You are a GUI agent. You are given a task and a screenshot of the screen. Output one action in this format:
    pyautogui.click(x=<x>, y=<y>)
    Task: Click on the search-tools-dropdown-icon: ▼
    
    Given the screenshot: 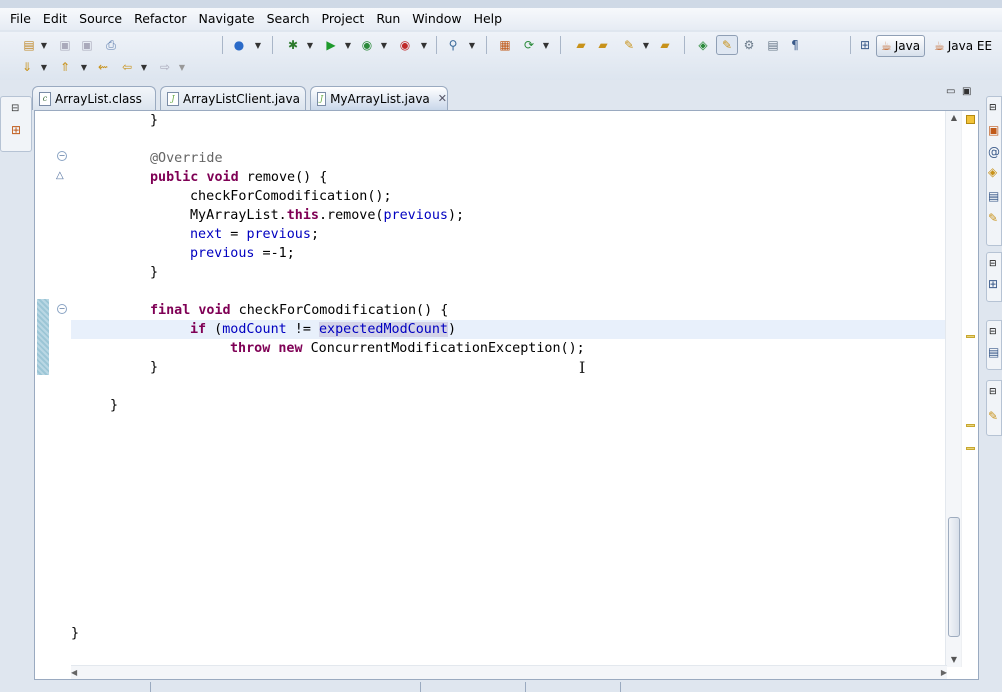 What is the action you would take?
    pyautogui.click(x=472, y=45)
    